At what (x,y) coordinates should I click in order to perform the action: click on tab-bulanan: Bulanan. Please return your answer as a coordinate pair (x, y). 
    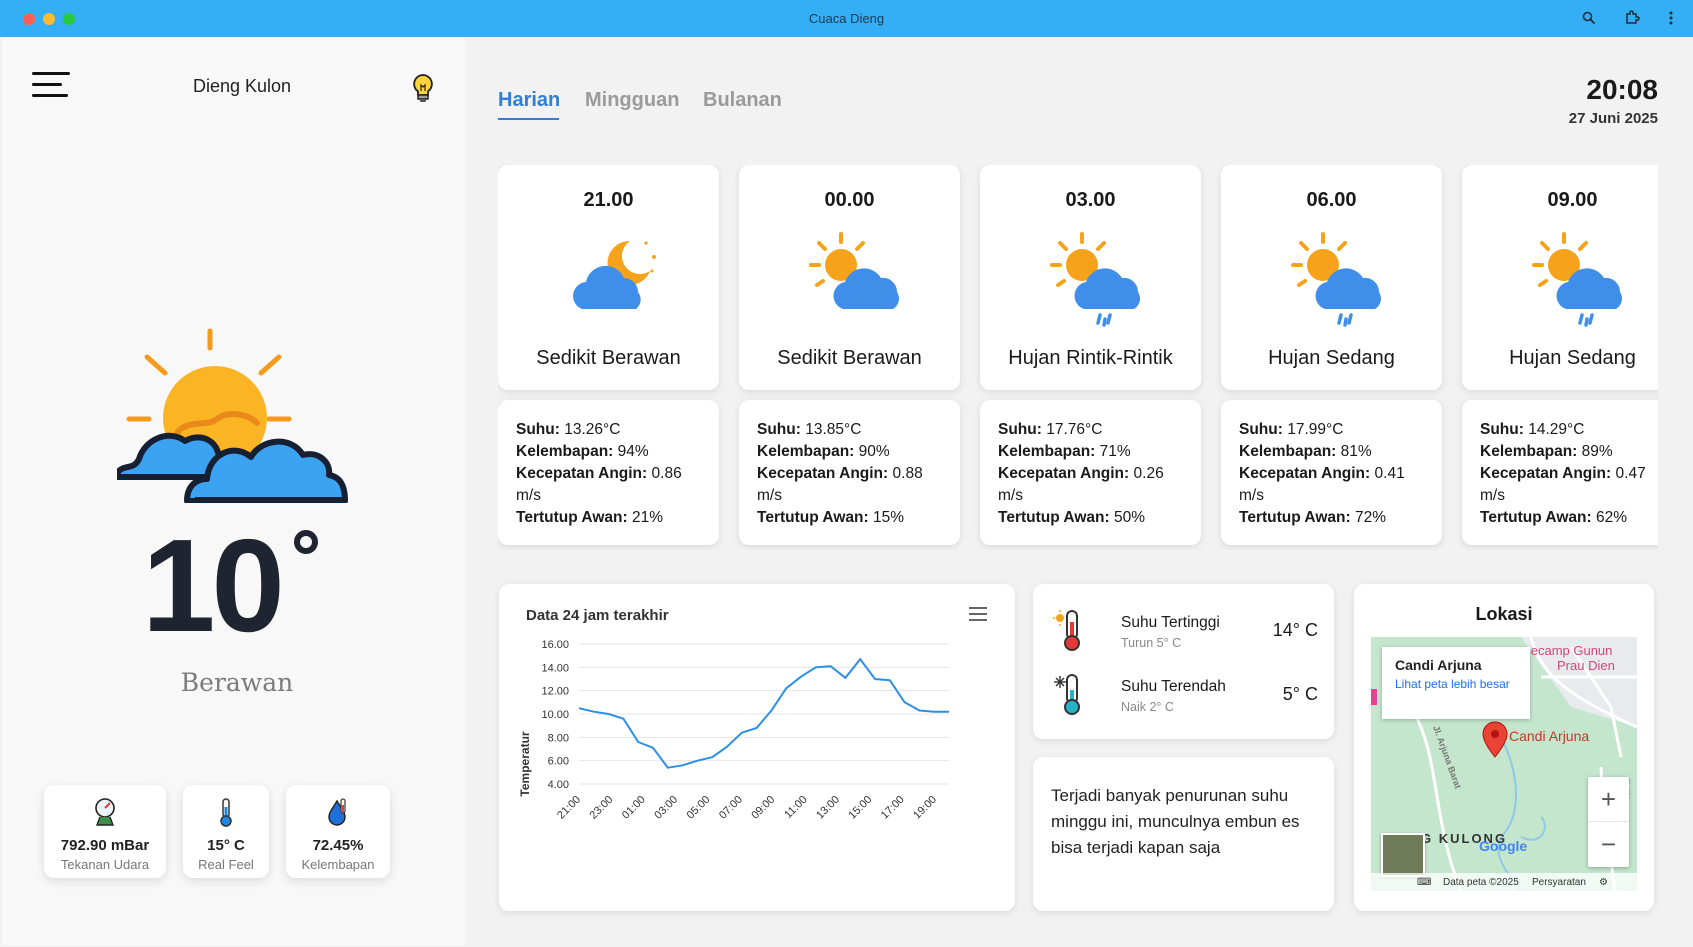
    Looking at the image, I should click on (742, 100).